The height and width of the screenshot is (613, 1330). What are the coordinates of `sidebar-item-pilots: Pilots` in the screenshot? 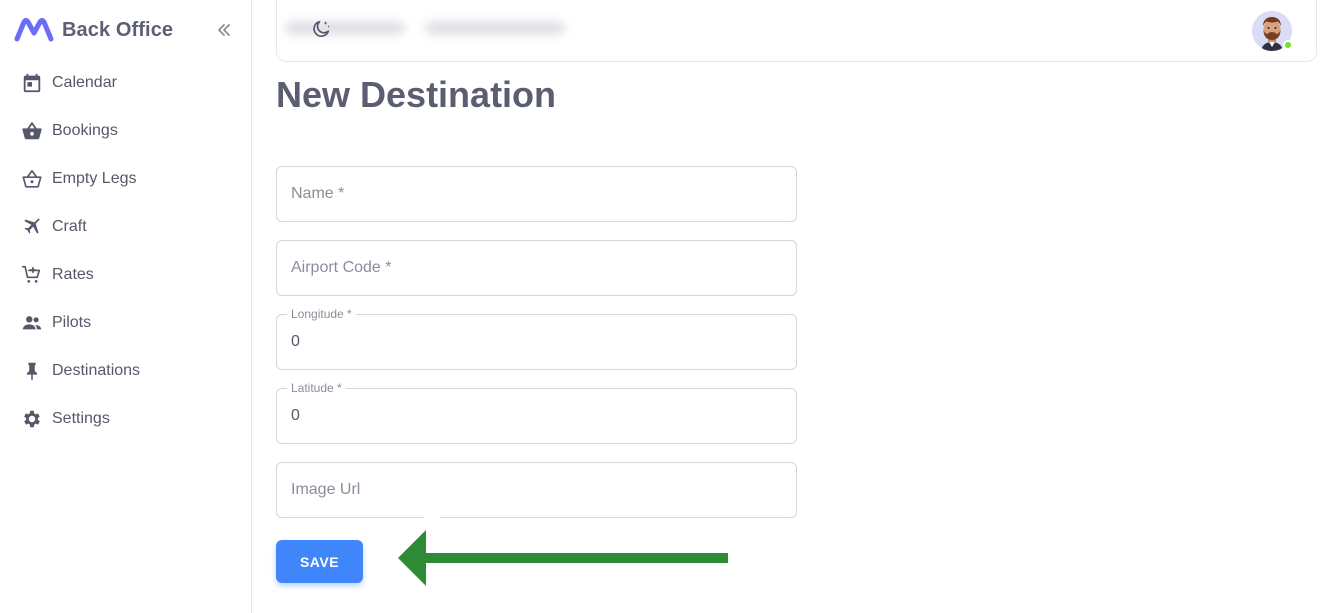 It's located at (125, 323).